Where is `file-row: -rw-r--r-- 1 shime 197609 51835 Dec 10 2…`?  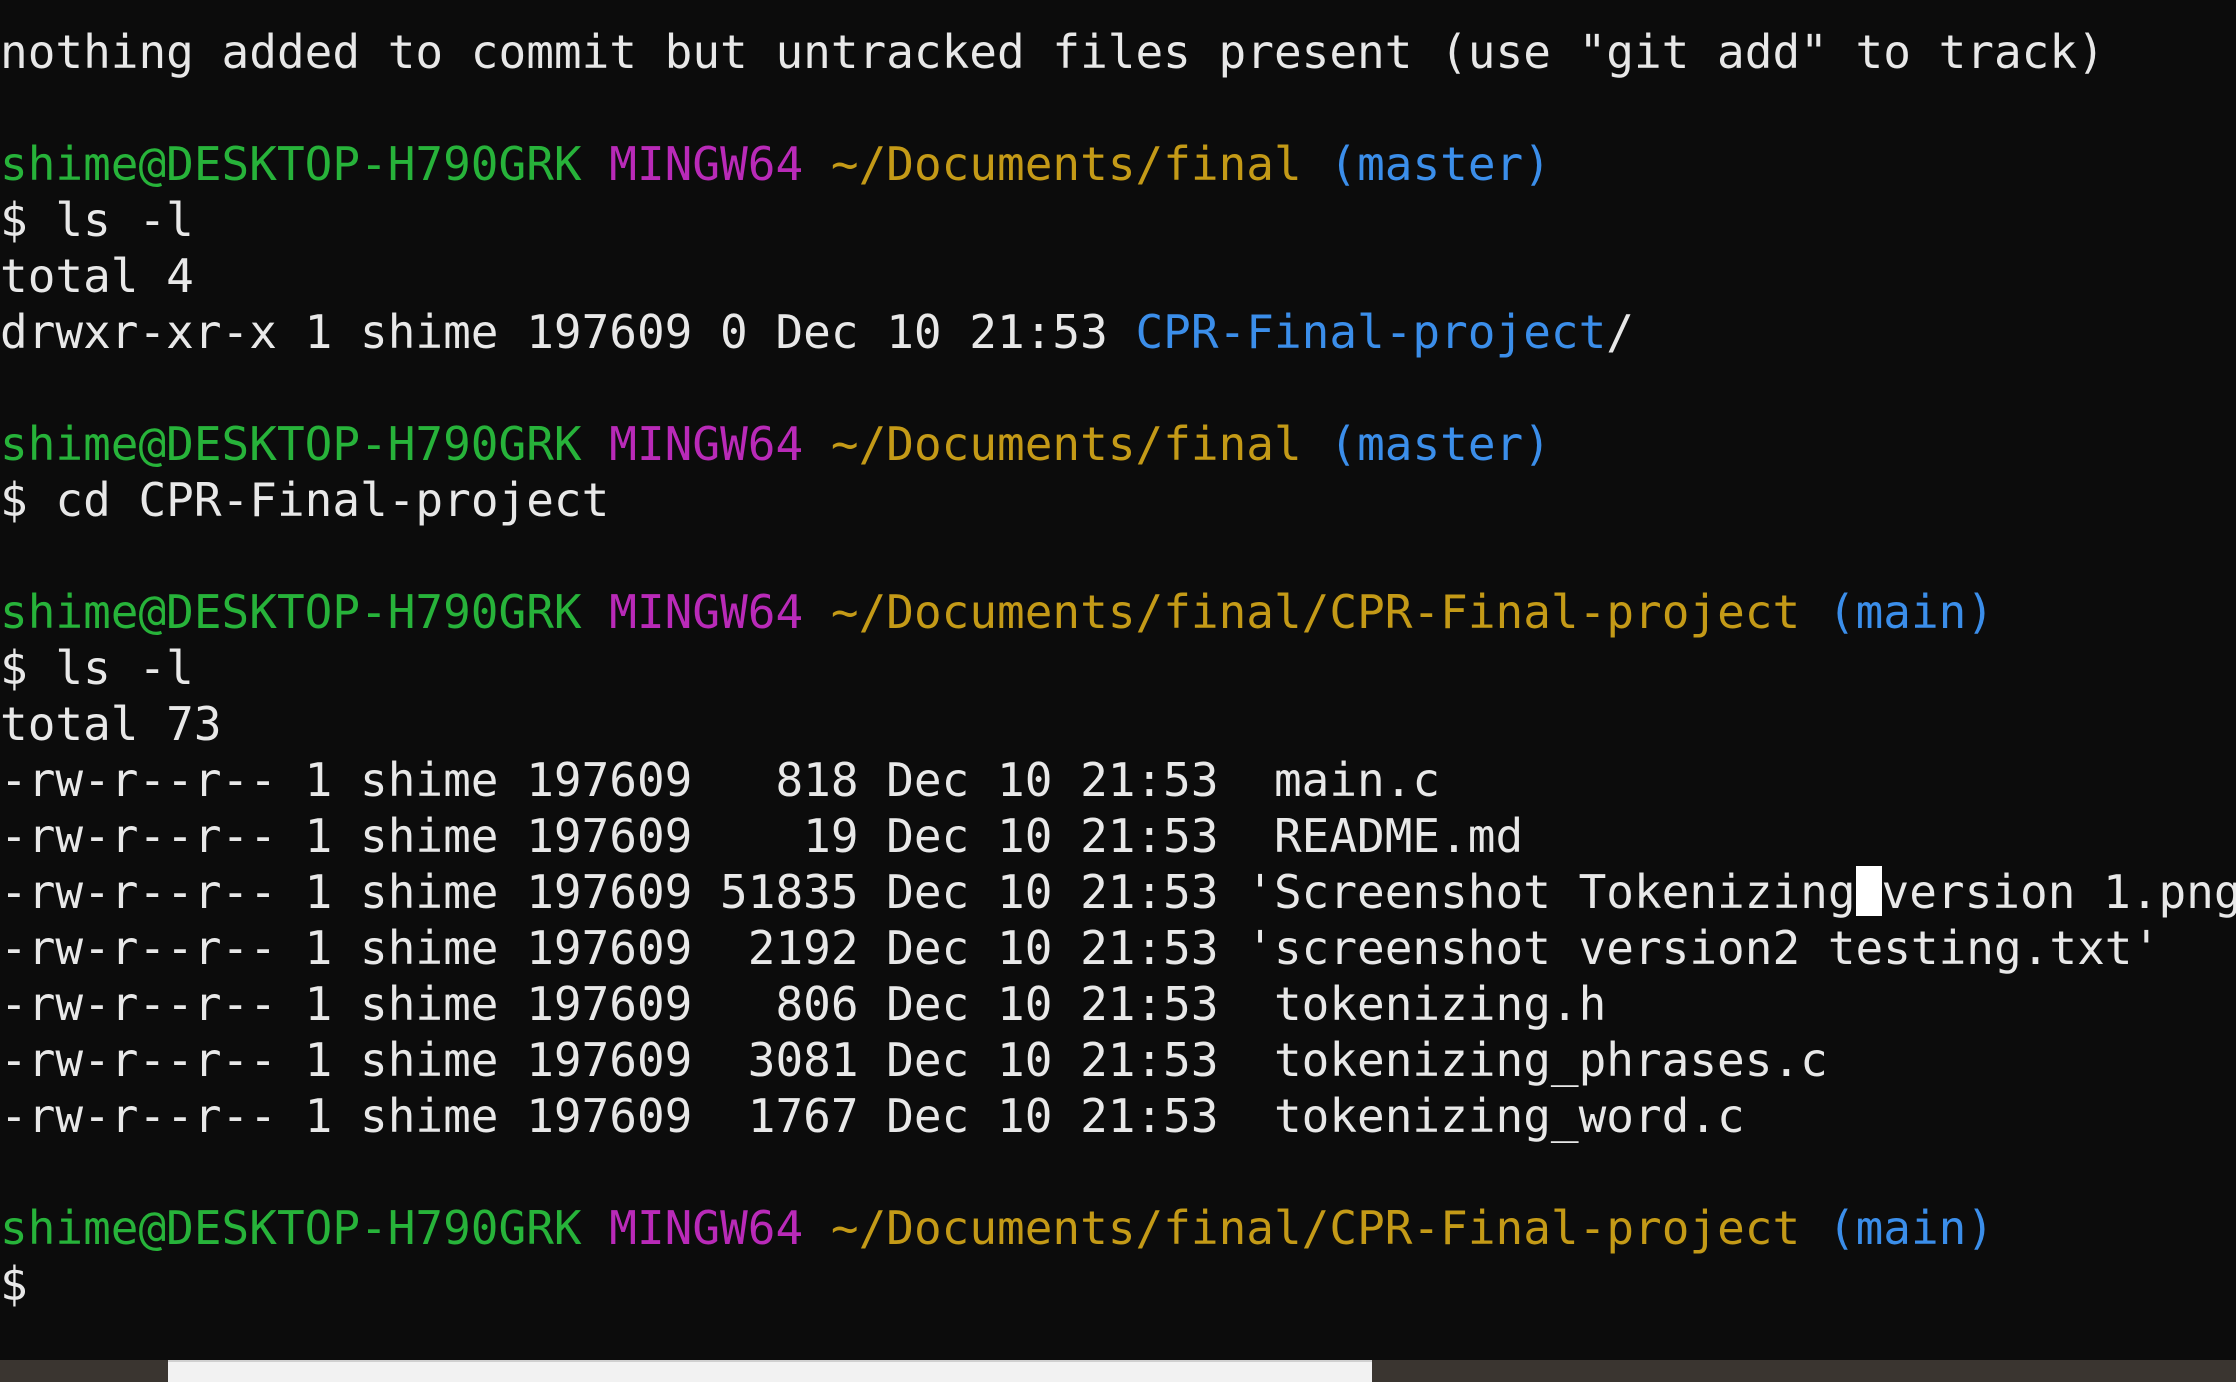
file-row: -rw-r--r-- 1 shime 197609 51835 Dec 10 2… is located at coordinates (1118, 892).